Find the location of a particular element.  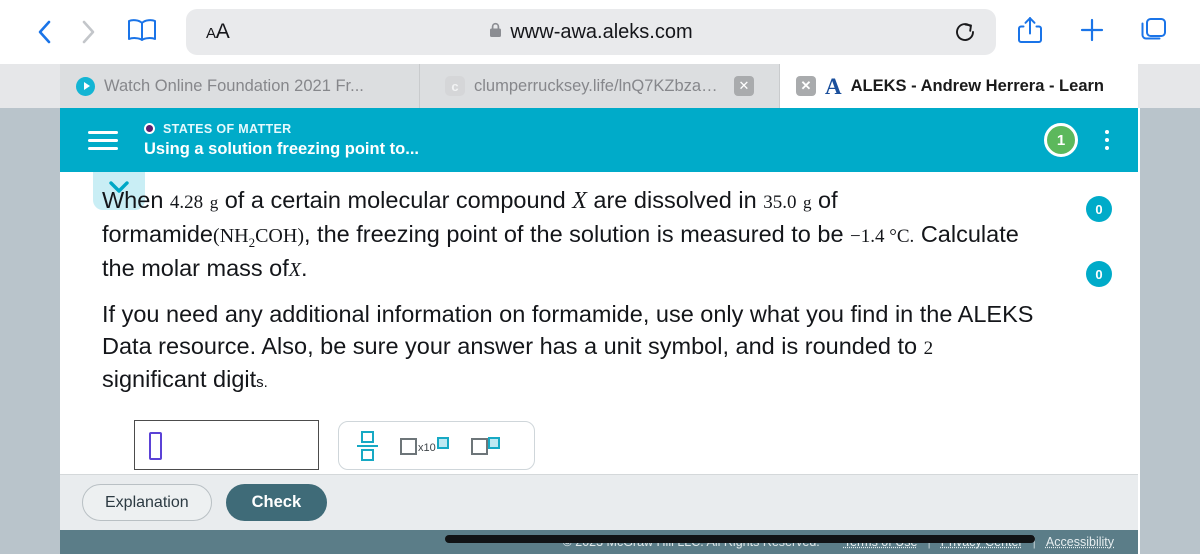

q-solvent-mass-unit: g is located at coordinates (807, 202).